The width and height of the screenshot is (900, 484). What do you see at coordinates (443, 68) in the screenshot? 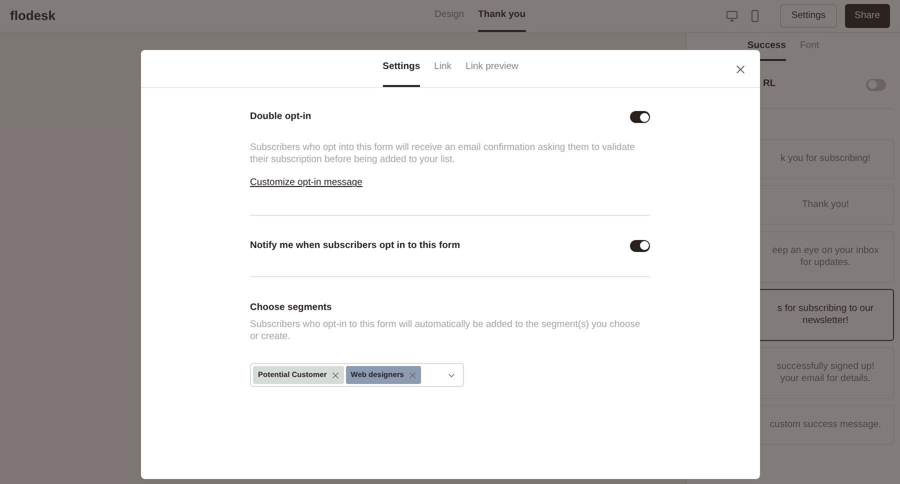
I see `dialog-tab: Link` at bounding box center [443, 68].